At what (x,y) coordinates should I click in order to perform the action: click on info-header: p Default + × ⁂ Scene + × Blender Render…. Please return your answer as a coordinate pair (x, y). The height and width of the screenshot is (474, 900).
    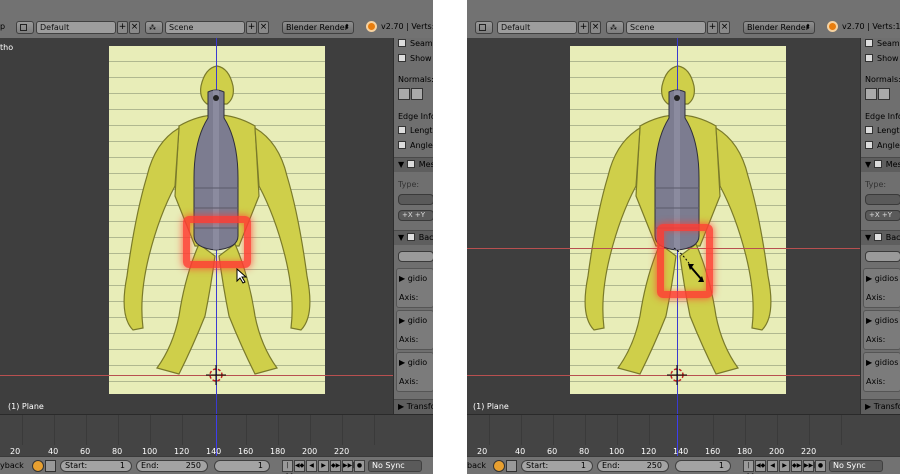
    Looking at the image, I should click on (216, 19).